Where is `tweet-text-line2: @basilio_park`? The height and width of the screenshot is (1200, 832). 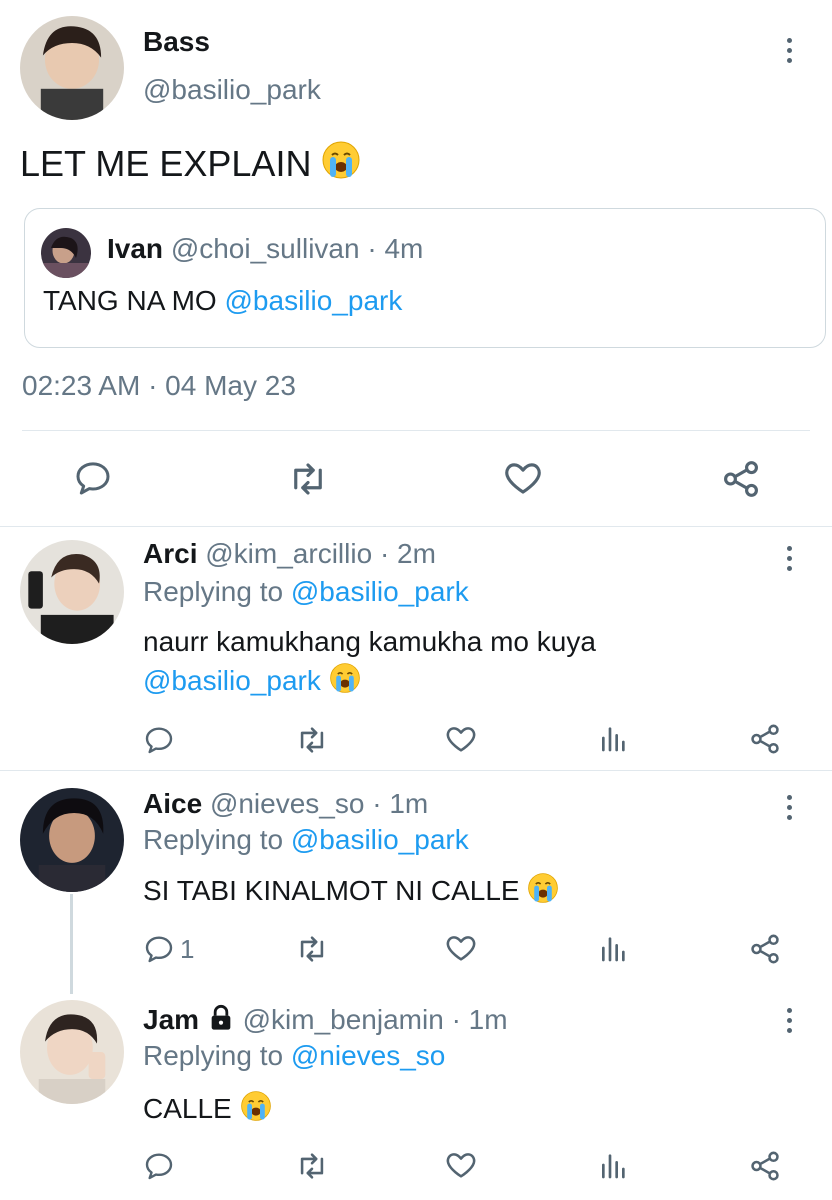 tweet-text-line2: @basilio_park is located at coordinates (252, 679).